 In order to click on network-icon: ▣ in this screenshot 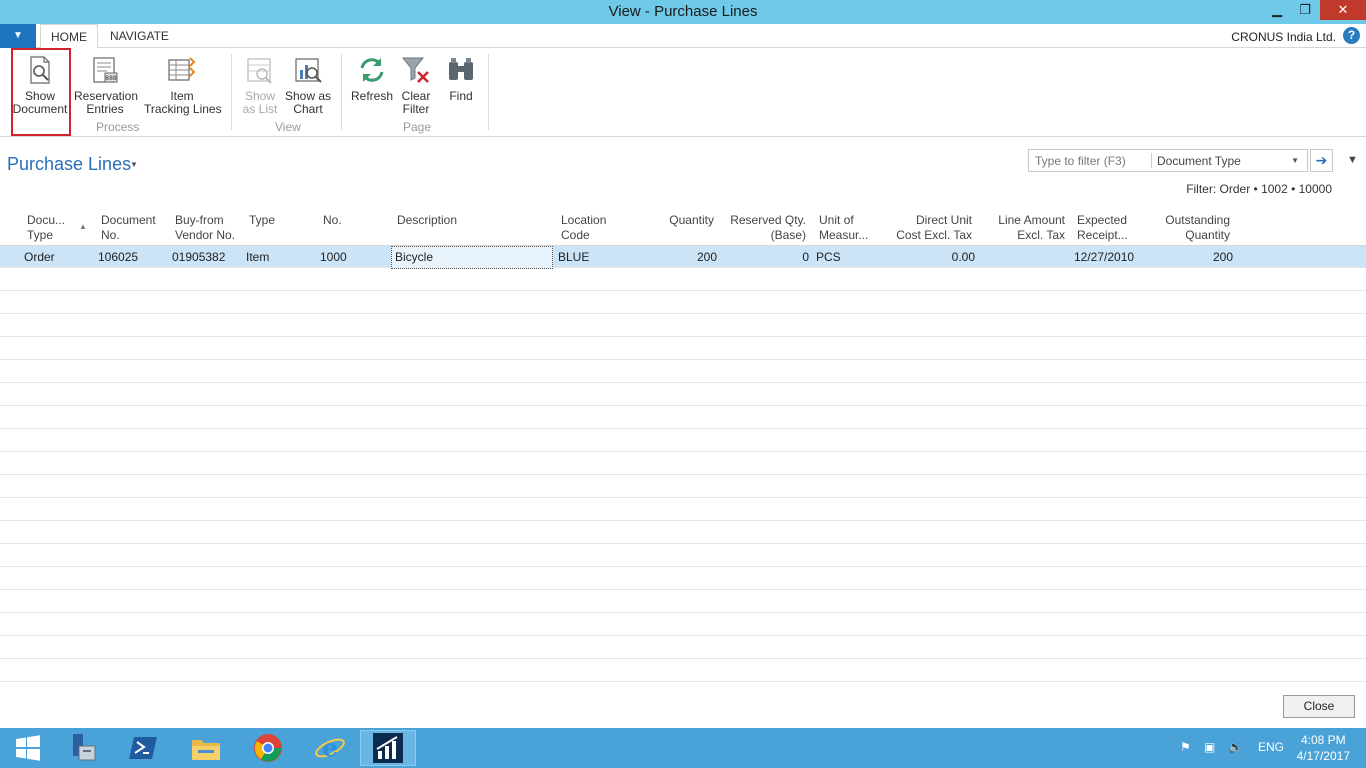, I will do `click(1209, 747)`.